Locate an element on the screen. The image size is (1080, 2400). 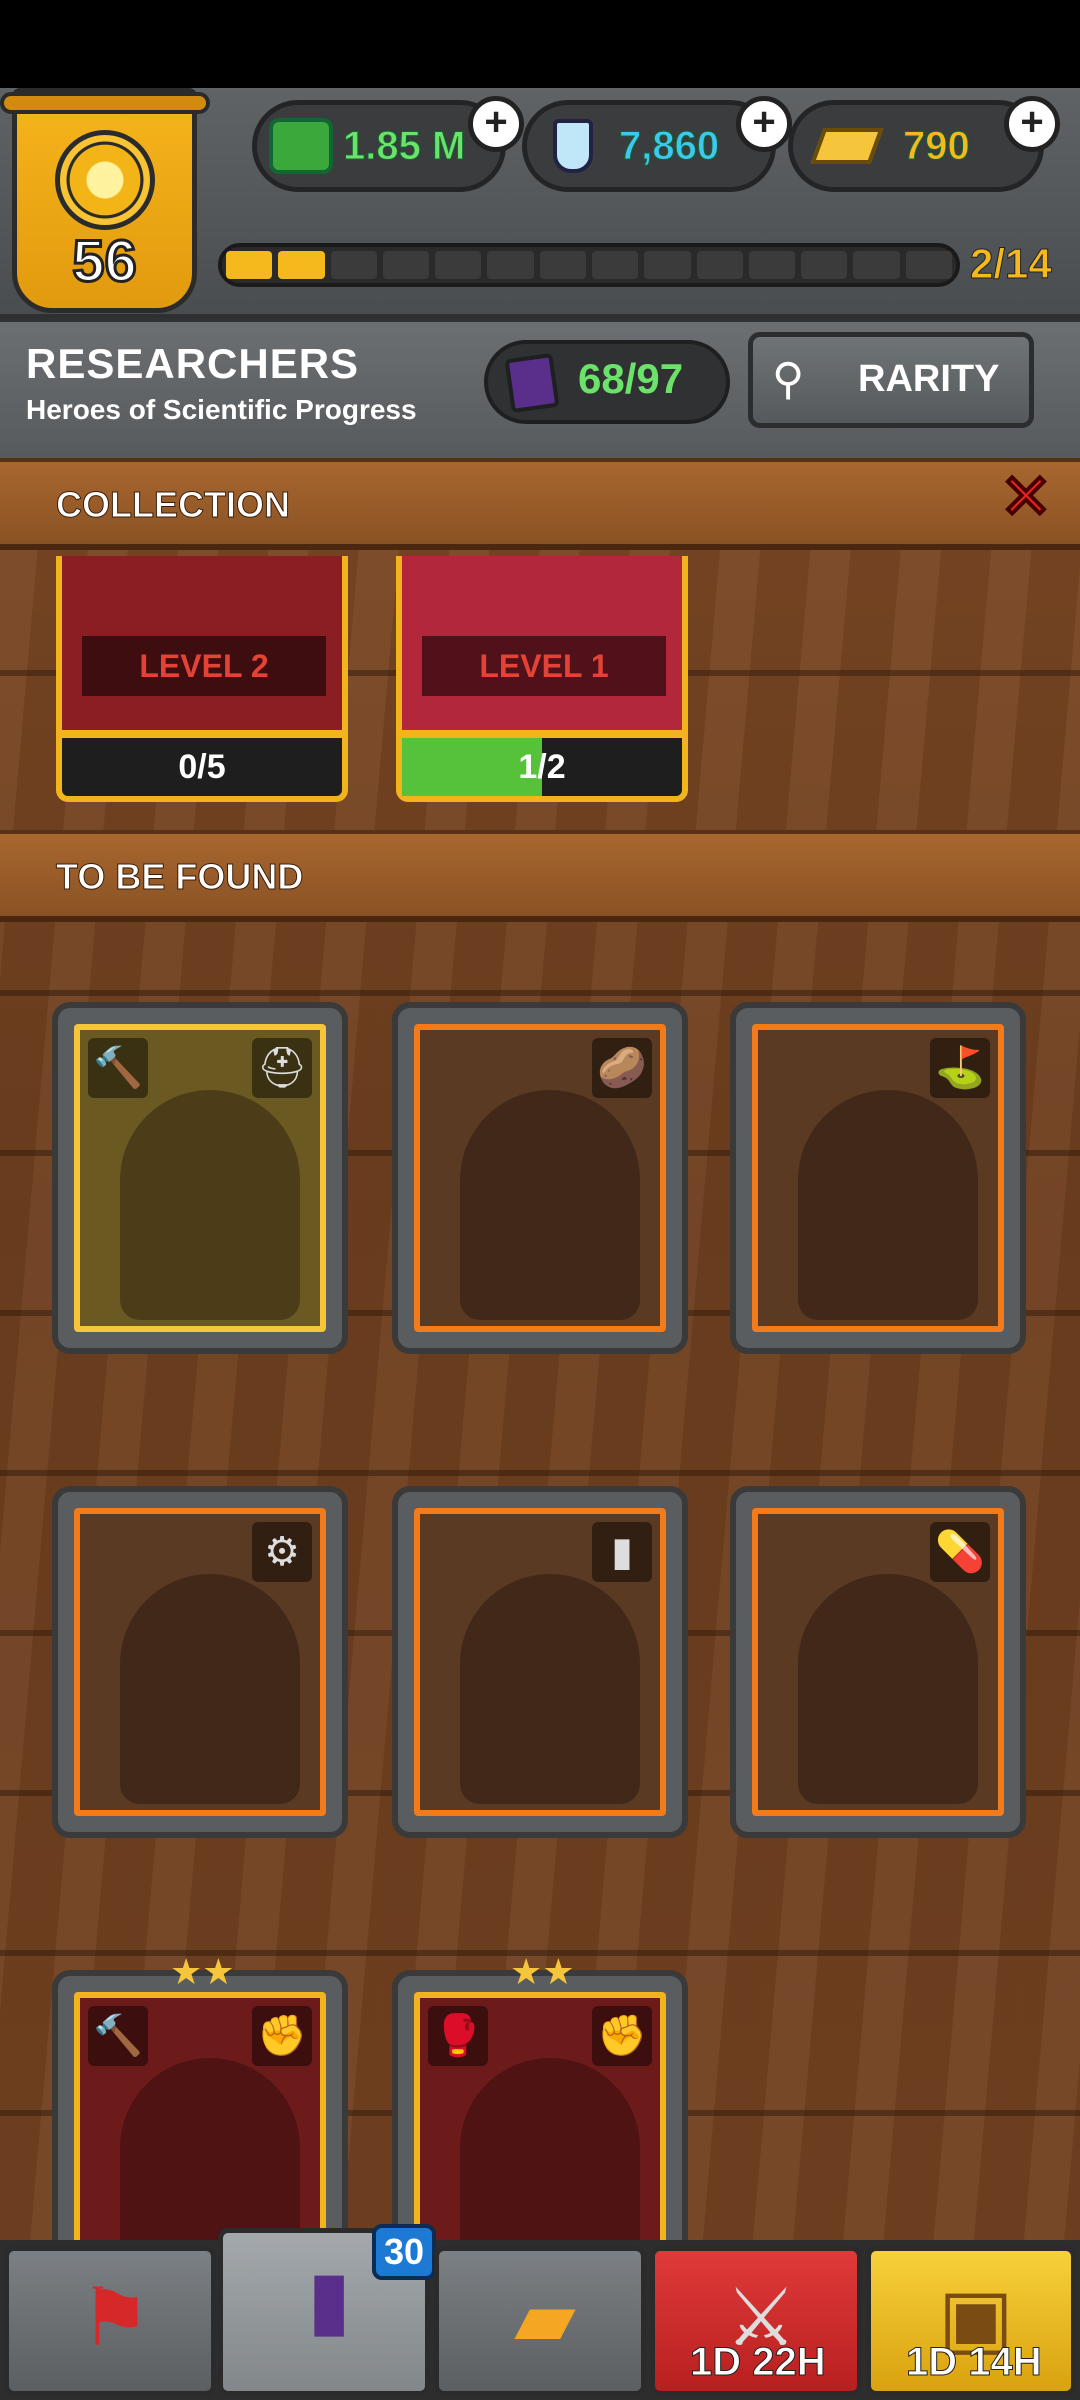
card-progress-bar: 0/5 is located at coordinates (202, 767).